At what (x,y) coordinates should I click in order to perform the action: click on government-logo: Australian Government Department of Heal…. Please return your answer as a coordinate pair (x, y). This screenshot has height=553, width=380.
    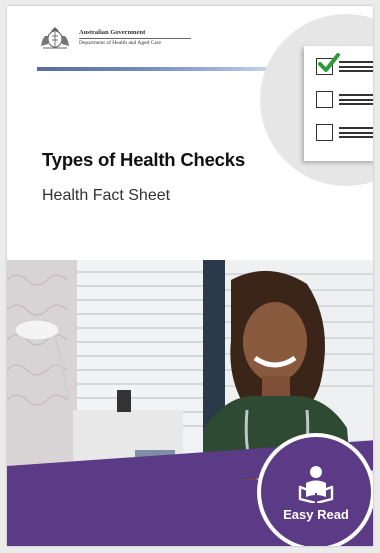
    Looking at the image, I should click on (114, 38).